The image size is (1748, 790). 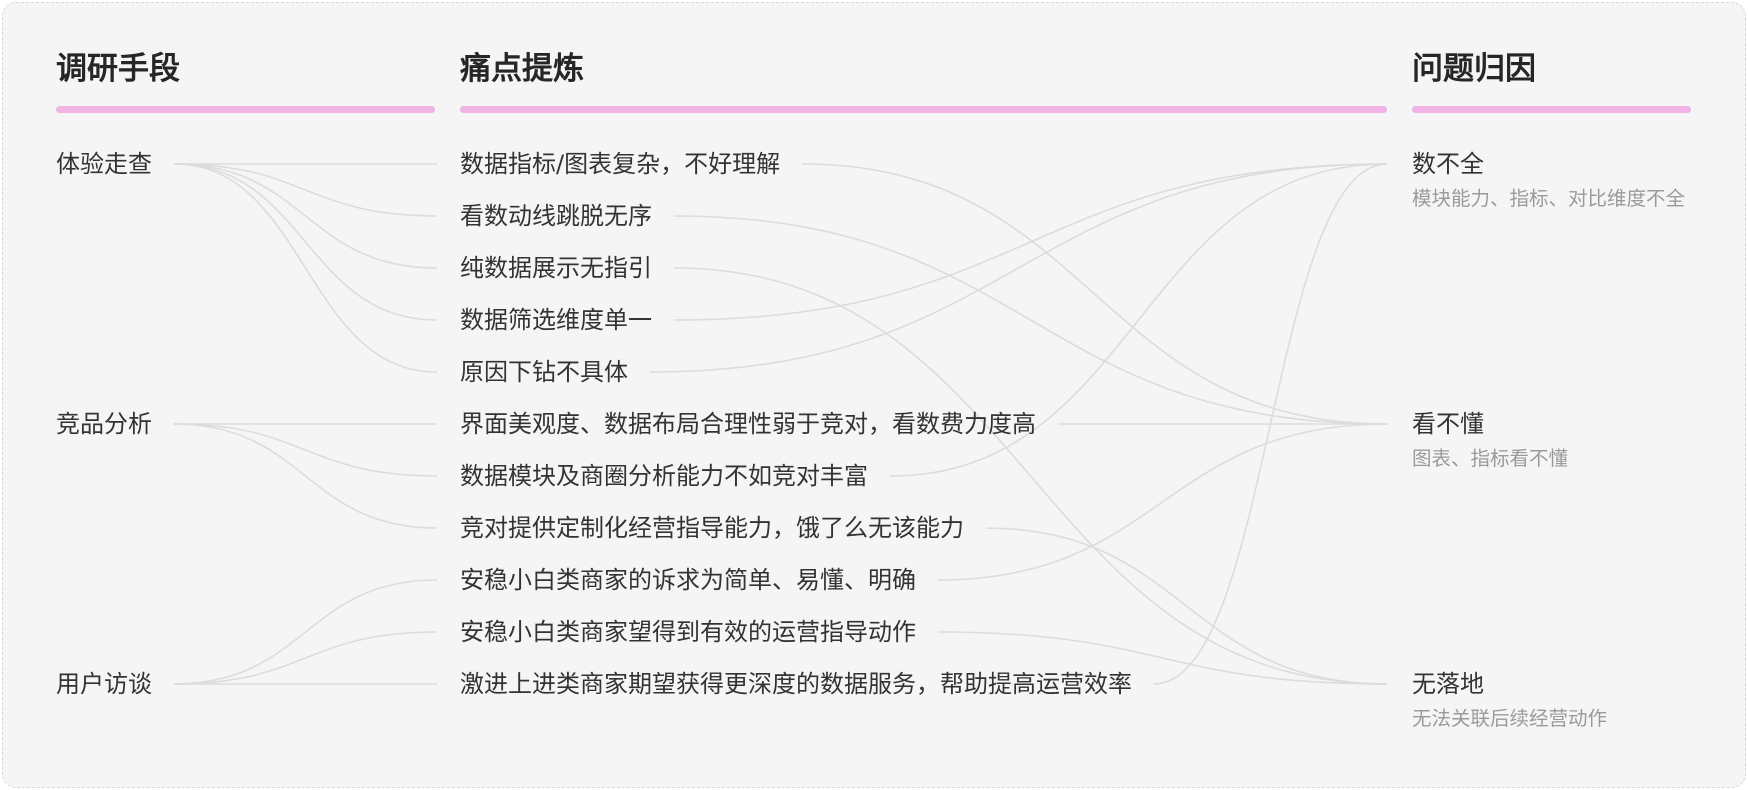 What do you see at coordinates (544, 372) in the screenshot?
I see `pain-point-item: 原因下钻不具体` at bounding box center [544, 372].